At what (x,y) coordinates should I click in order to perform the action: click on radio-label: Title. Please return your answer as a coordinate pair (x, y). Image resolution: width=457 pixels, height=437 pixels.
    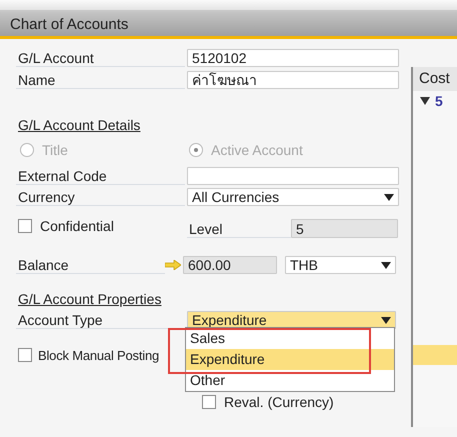
    Looking at the image, I should click on (55, 150).